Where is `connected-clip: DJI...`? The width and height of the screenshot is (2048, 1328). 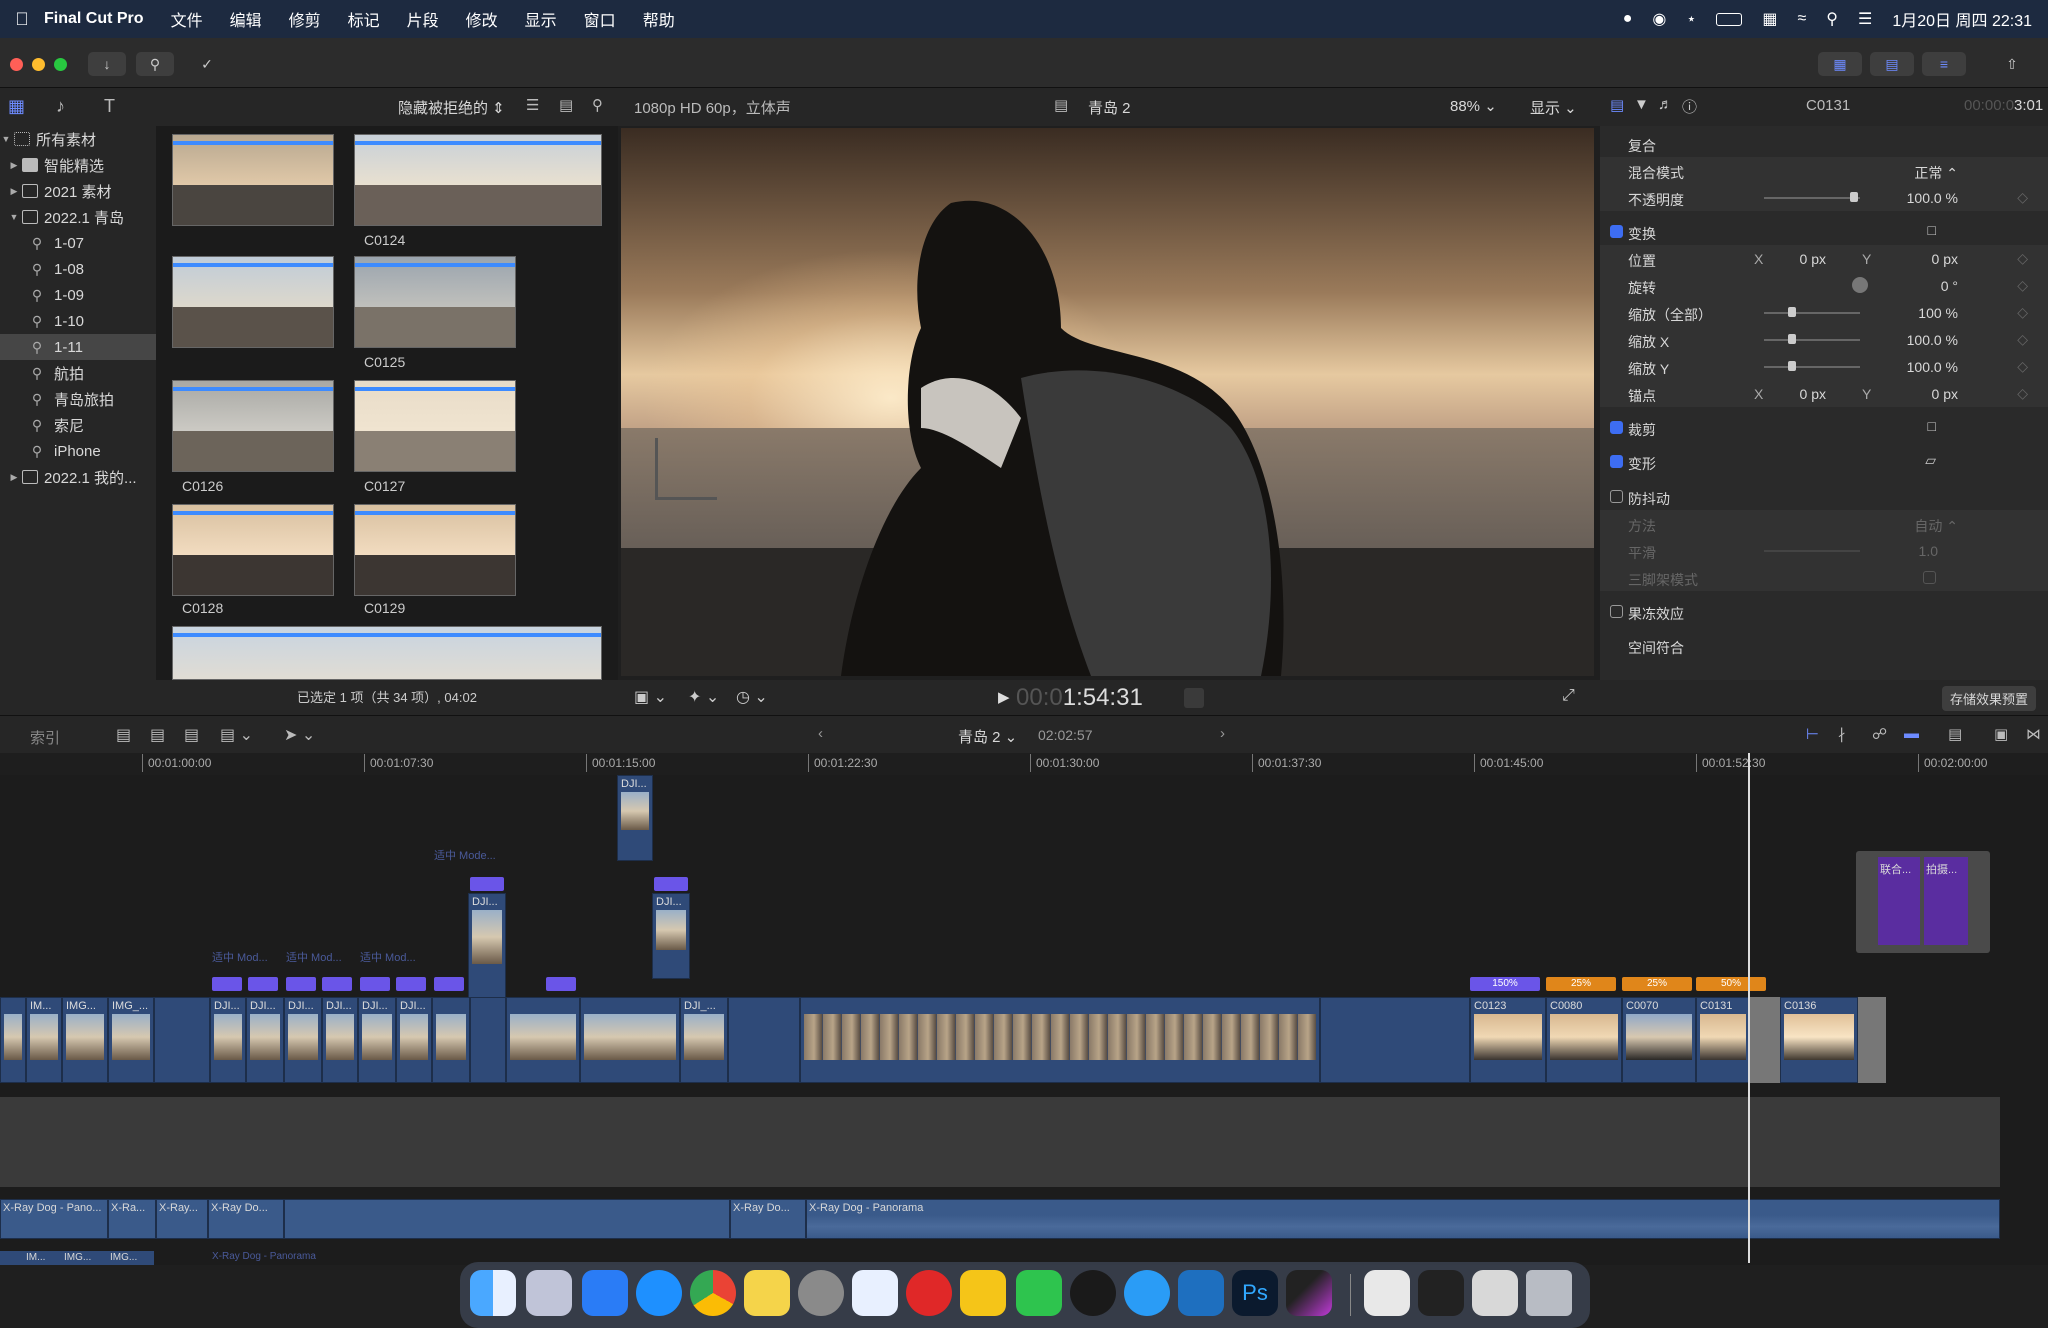
connected-clip: DJI... is located at coordinates (635, 818).